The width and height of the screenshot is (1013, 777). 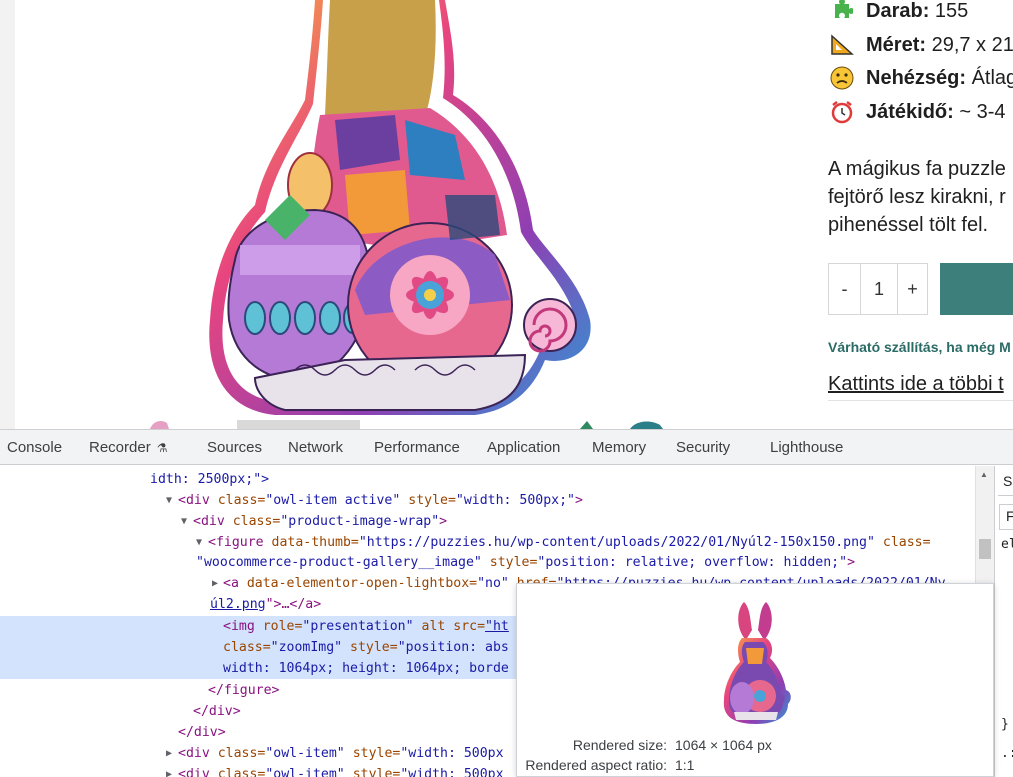 What do you see at coordinates (120, 447) in the screenshot?
I see `tab-label: Recorder` at bounding box center [120, 447].